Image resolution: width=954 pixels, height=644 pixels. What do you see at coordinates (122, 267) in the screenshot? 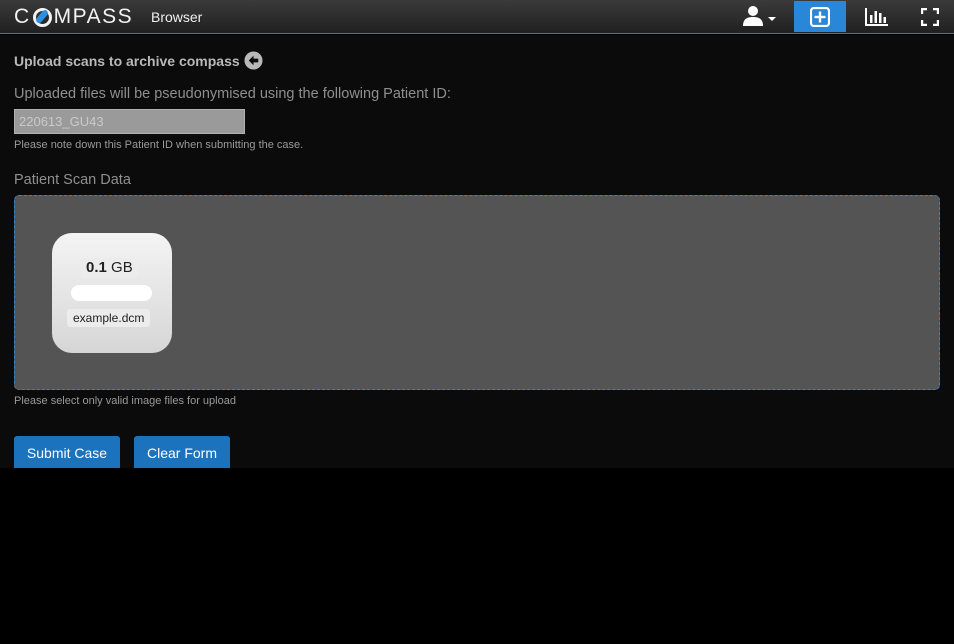
I see `file-size-unit: GB` at bounding box center [122, 267].